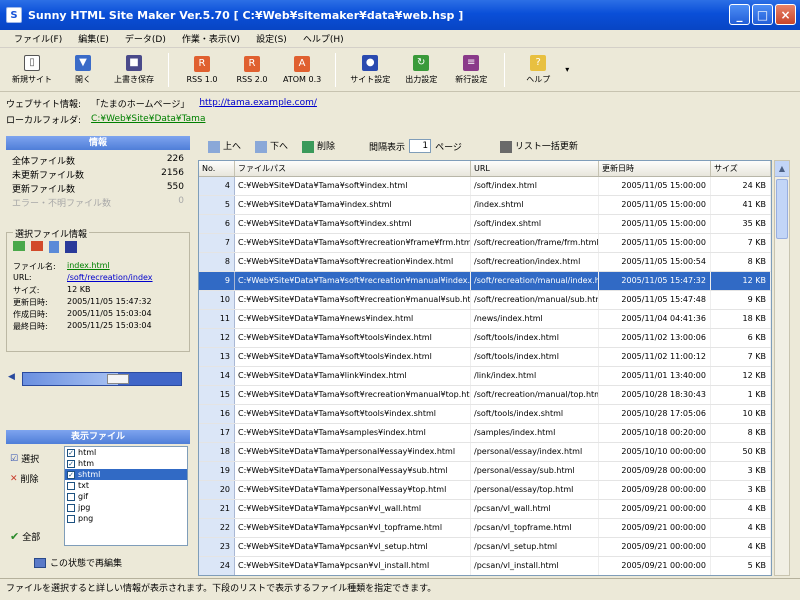 This screenshot has width=800, height=600. What do you see at coordinates (11, 377) in the screenshot?
I see `slider-left-arrow-icon: ◀` at bounding box center [11, 377].